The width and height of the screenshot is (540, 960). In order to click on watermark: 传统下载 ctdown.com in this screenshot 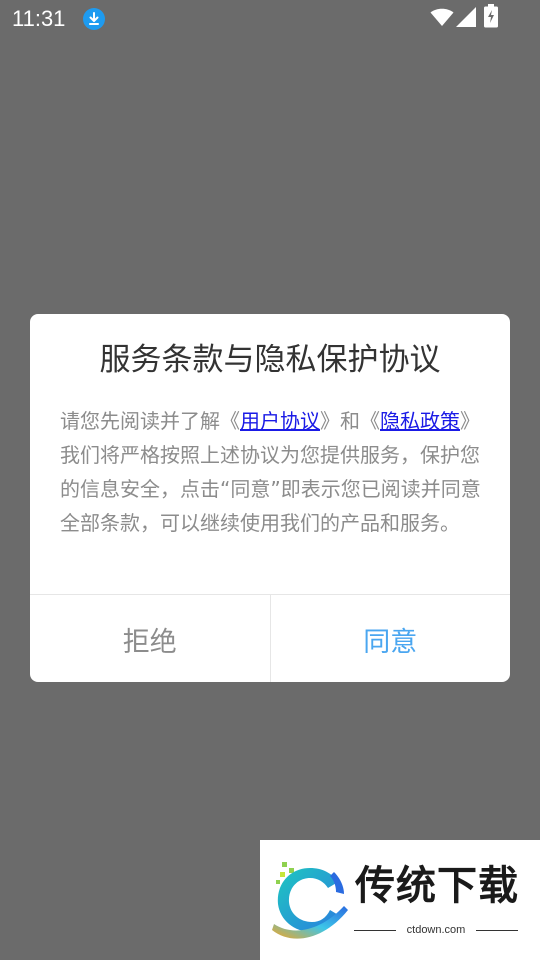, I will do `click(400, 900)`.